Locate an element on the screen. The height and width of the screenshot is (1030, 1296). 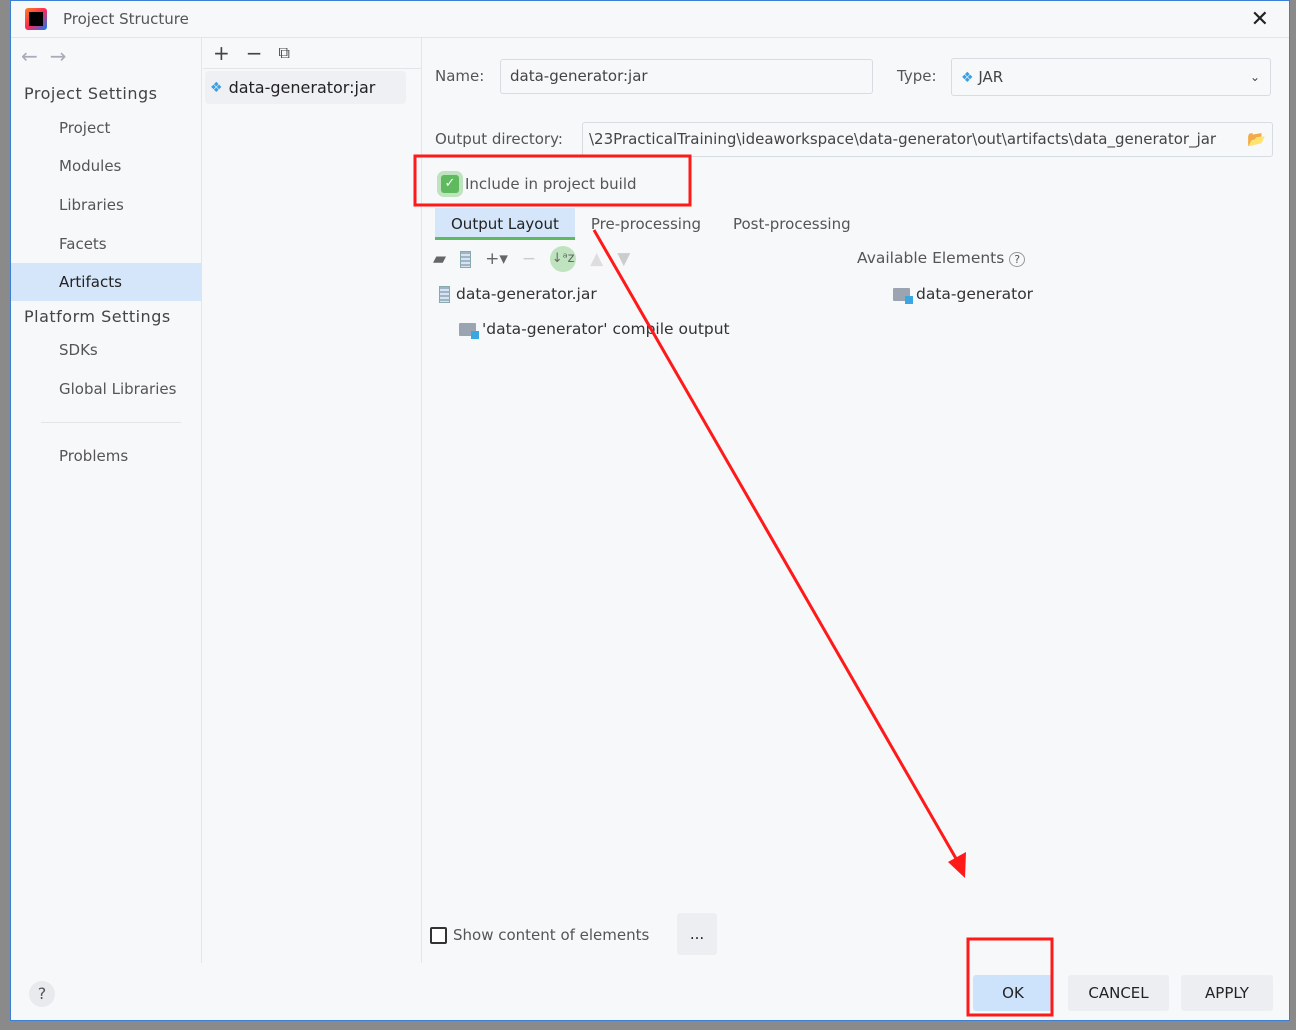
new-directory-icon: ▰ is located at coordinates (439, 259).